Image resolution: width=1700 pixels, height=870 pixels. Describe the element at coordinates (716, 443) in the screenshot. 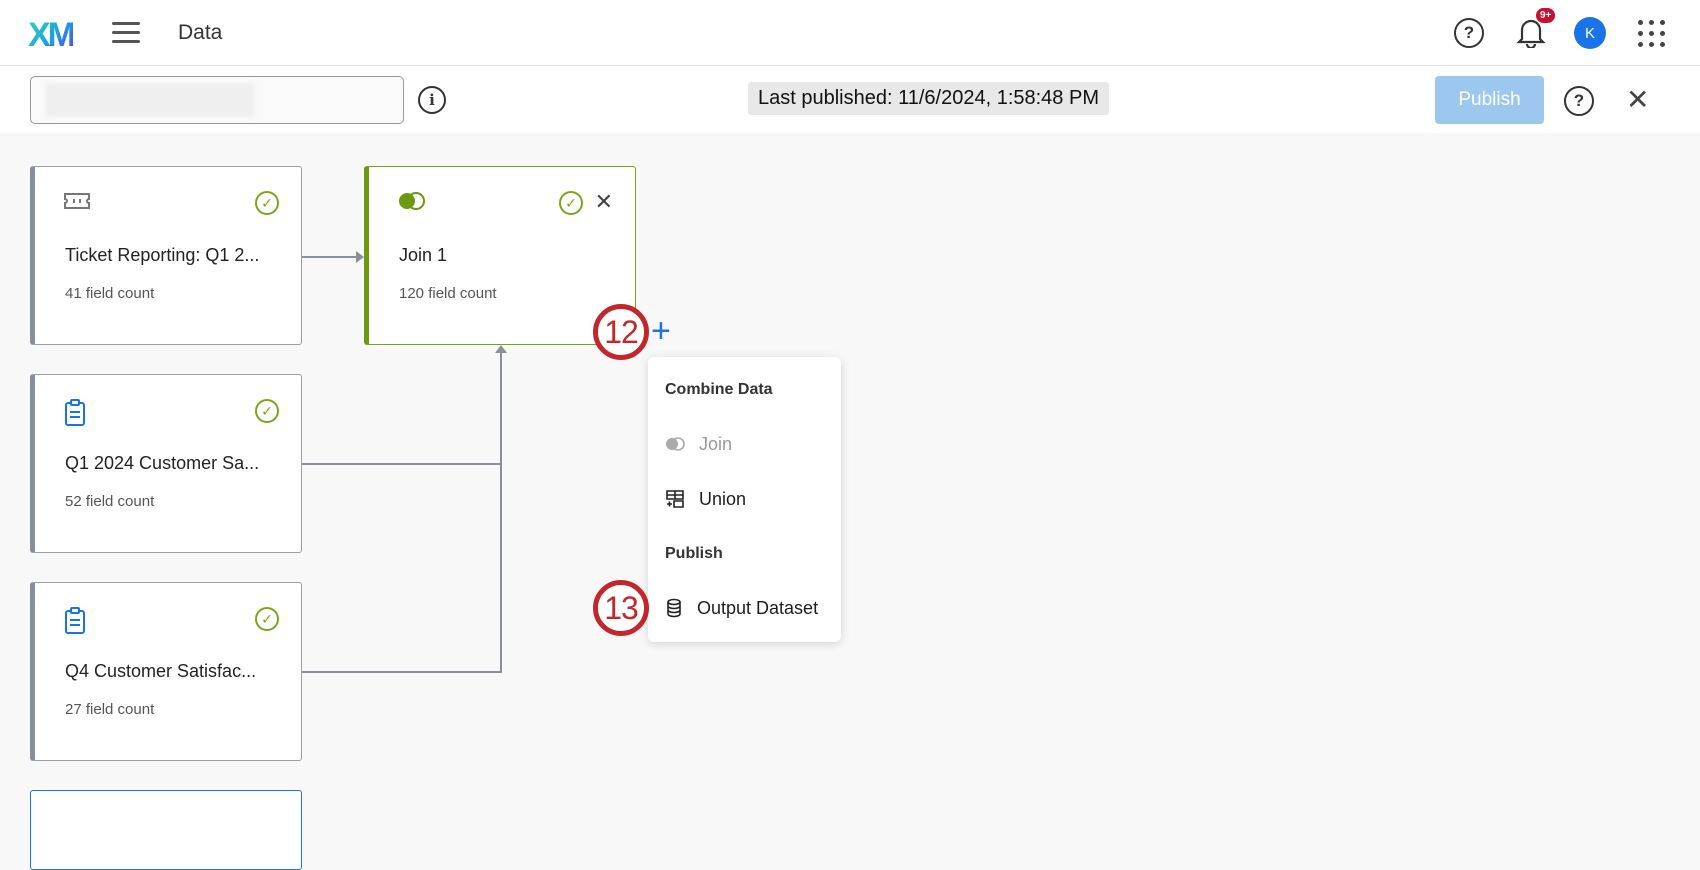

I see `menu-item-label: Join` at that location.